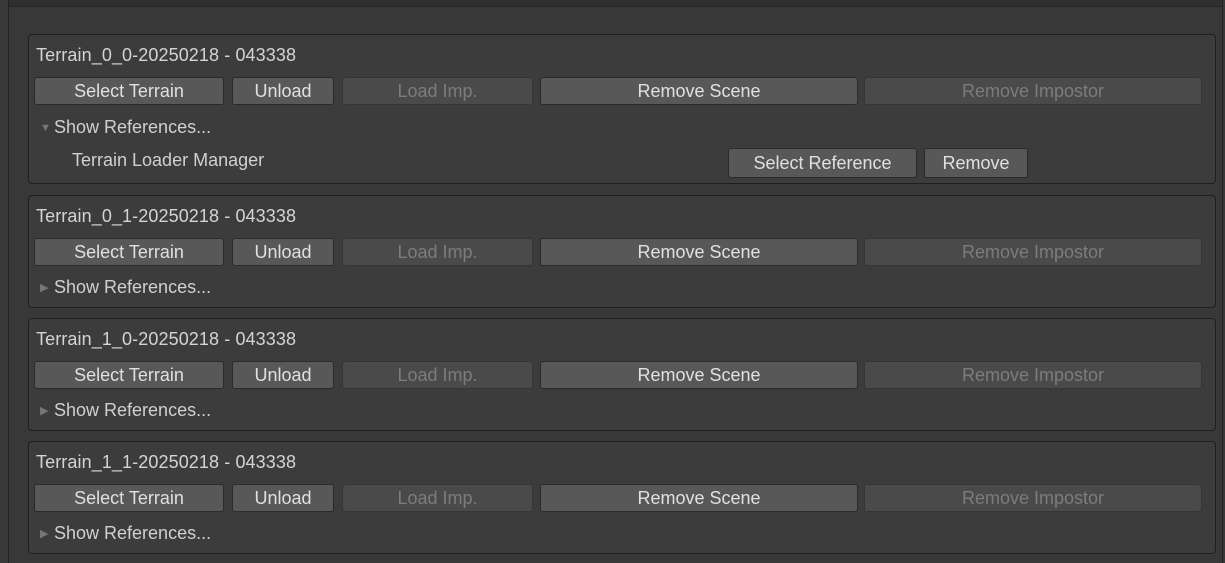 This screenshot has width=1225, height=563. I want to click on remove-reference-button: Remove, so click(976, 163).